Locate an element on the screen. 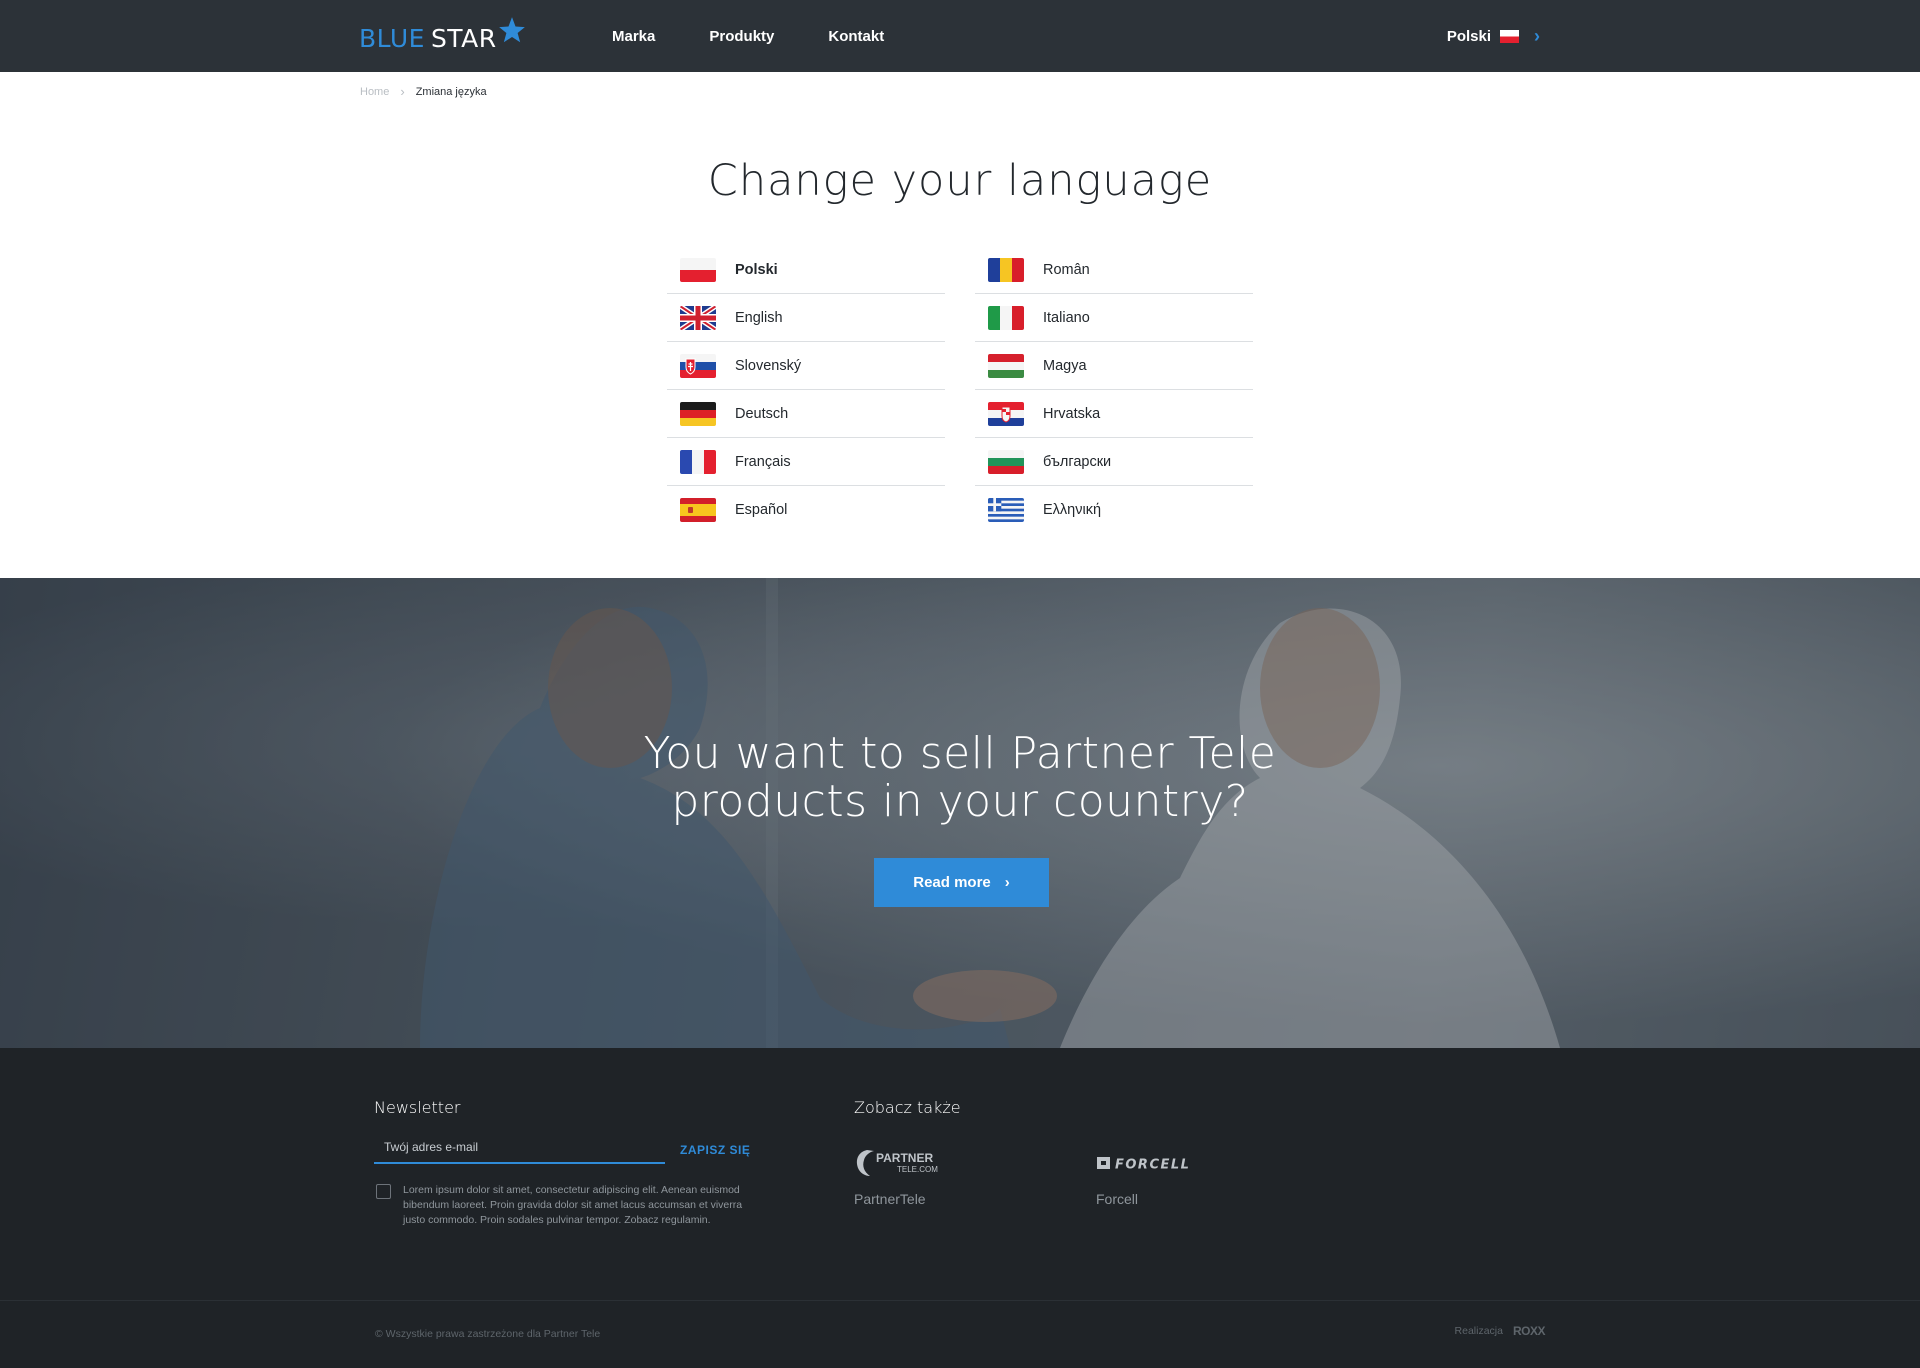  logo-text-white: STAR is located at coordinates (463, 38).